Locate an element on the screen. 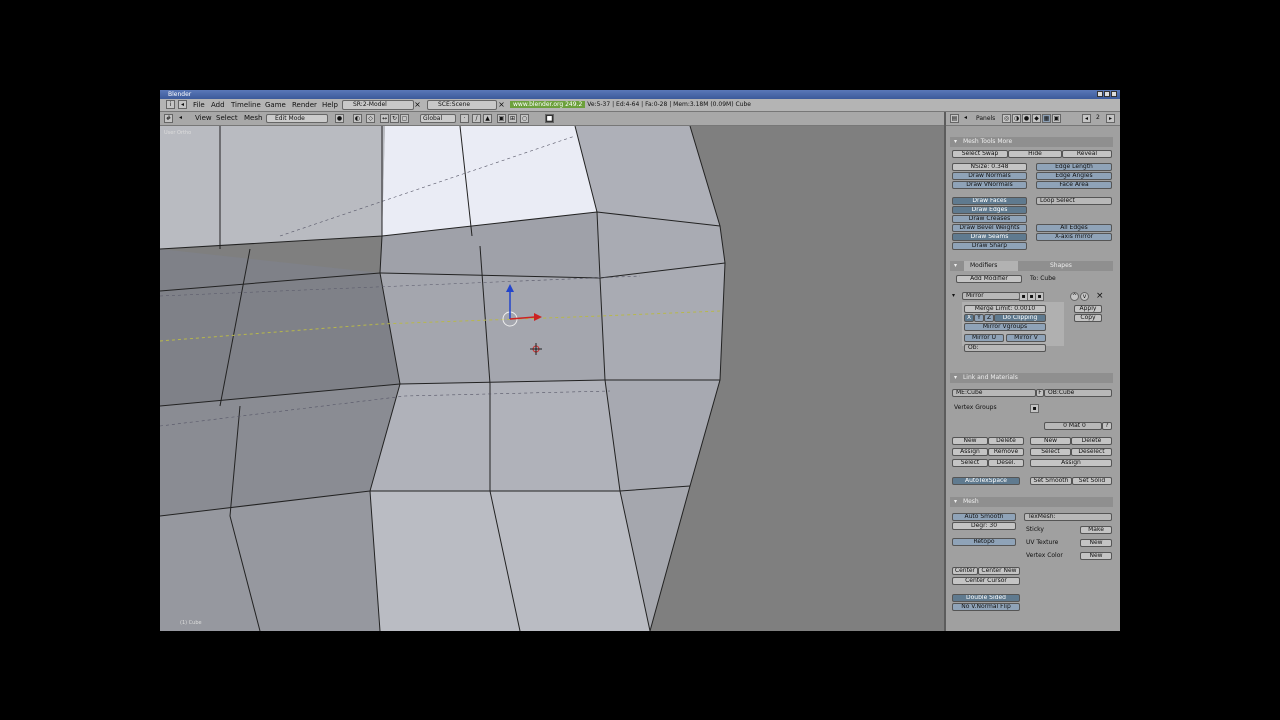 The image size is (1280, 720). xaxis-mirror-toggle: X-axis mirror is located at coordinates (1074, 237).